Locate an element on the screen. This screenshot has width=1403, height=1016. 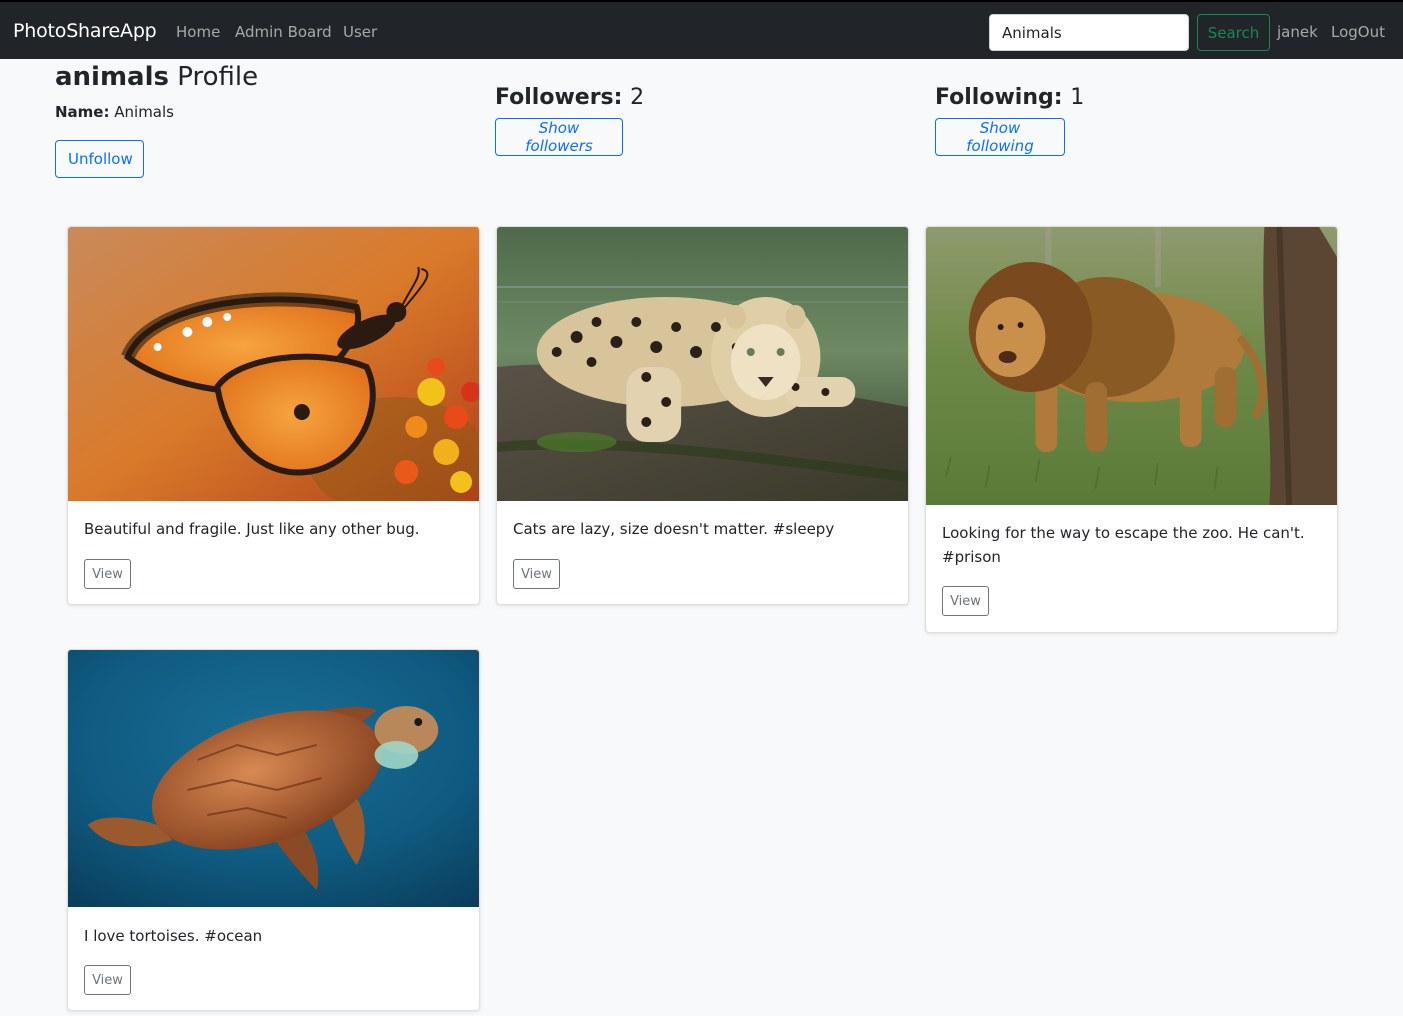
nav-link-username: janek is located at coordinates (1297, 32).